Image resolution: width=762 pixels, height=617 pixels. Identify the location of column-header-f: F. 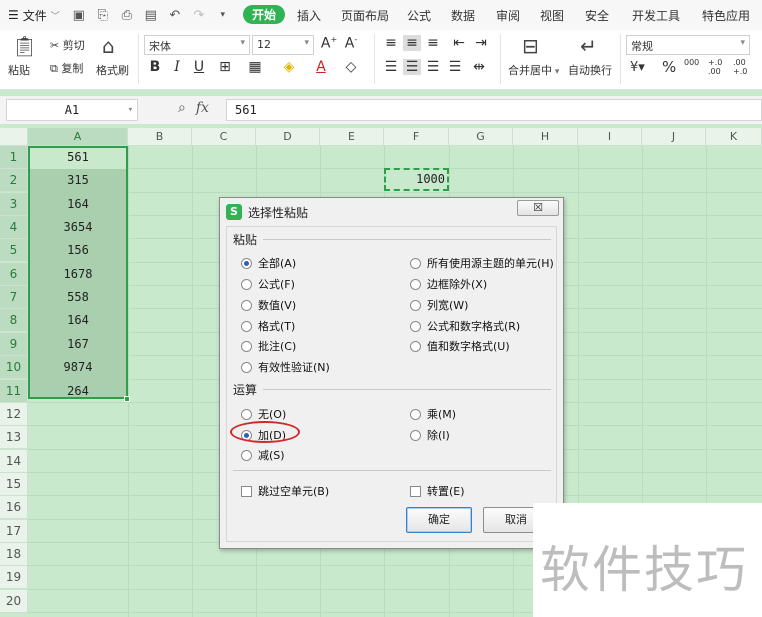
(416, 137).